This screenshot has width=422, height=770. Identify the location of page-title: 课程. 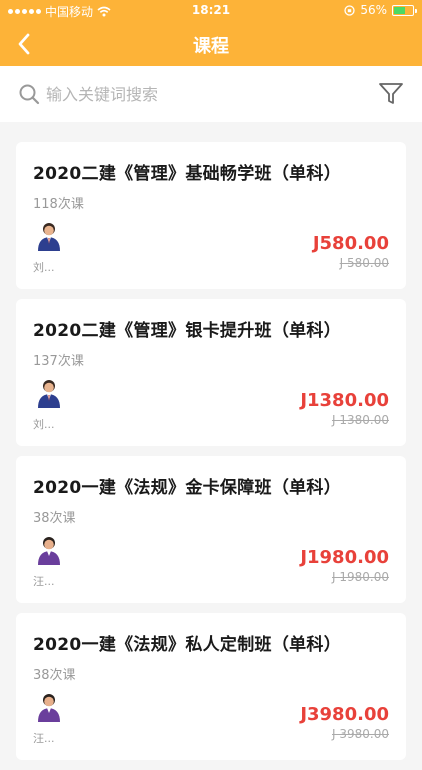
(211, 46).